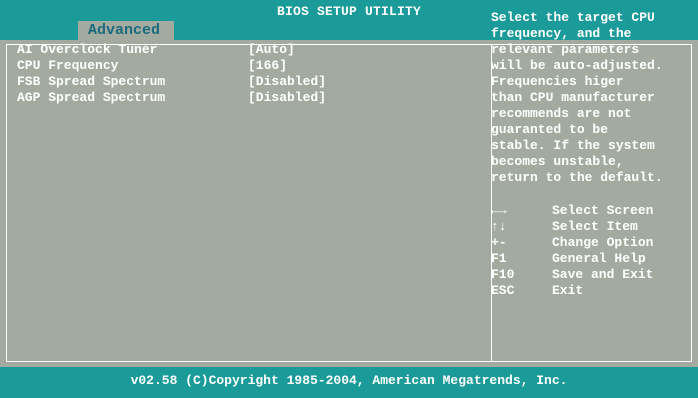  What do you see at coordinates (603, 210) in the screenshot?
I see `key-action: Select Screen` at bounding box center [603, 210].